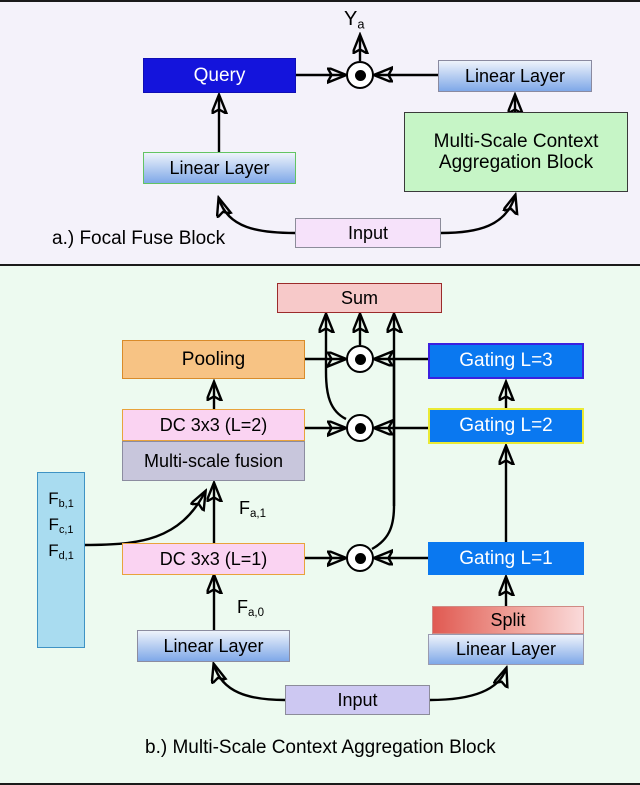  I want to click on split-label: Split, so click(508, 619).